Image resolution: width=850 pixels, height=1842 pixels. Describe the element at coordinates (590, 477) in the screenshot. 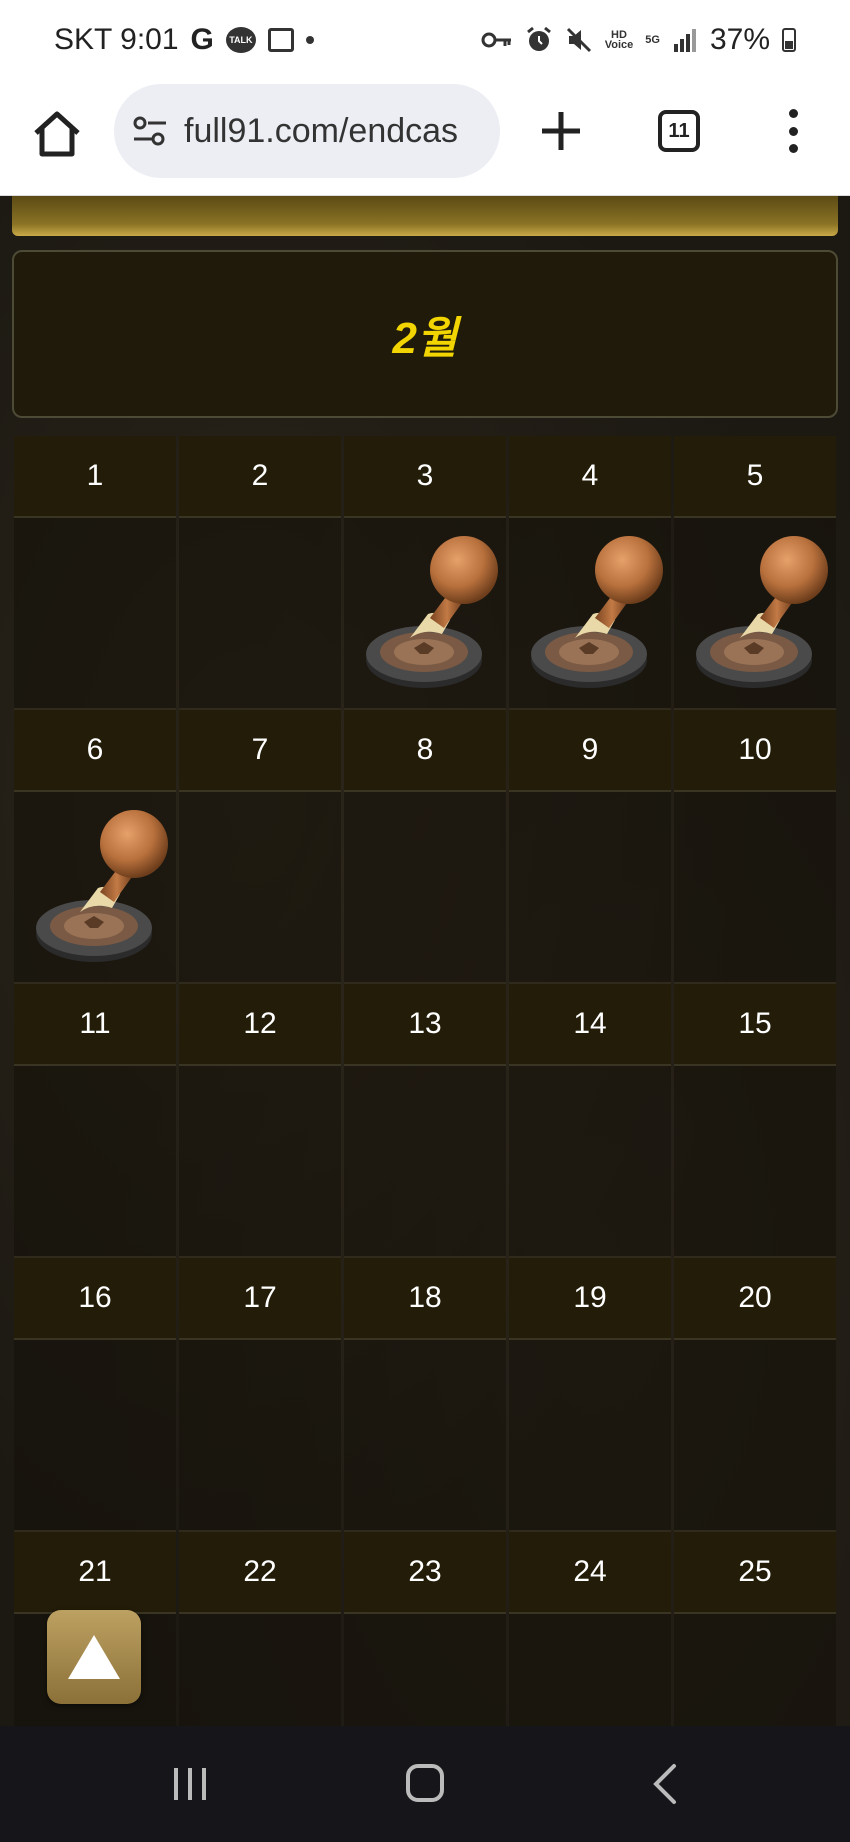

I see `day-number-cell: 4` at that location.